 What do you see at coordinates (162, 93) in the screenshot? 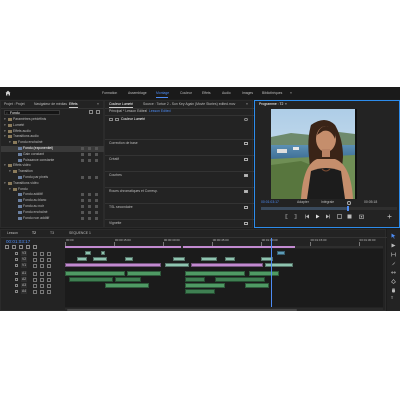
I see `tab-montage: Montage` at bounding box center [162, 93].